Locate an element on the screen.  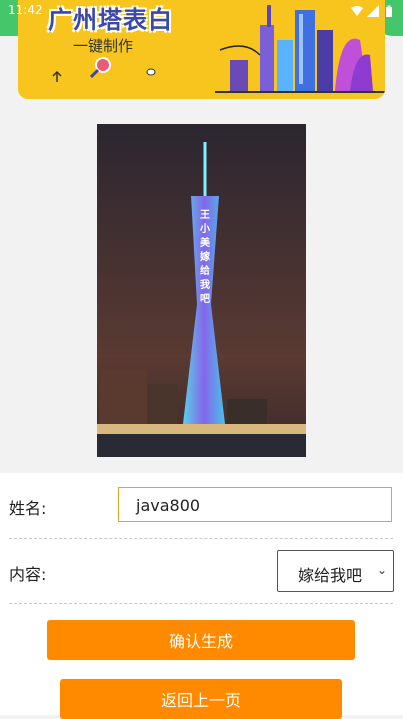
banner-subtitle: 一键制作 is located at coordinates (103, 46).